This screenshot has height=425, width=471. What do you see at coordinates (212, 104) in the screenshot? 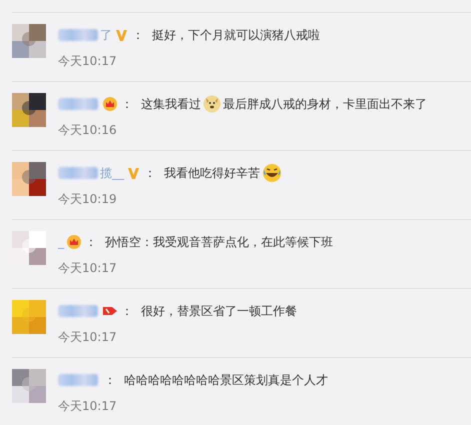
I see `dog-emoji-icon` at bounding box center [212, 104].